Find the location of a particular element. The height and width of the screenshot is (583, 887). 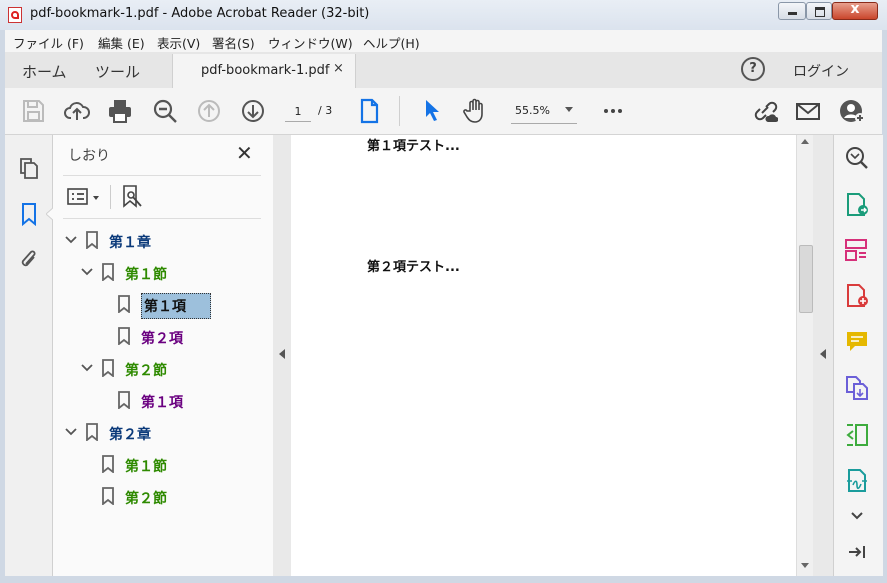

bookmarks-panel-title: しおり is located at coordinates (89, 156).